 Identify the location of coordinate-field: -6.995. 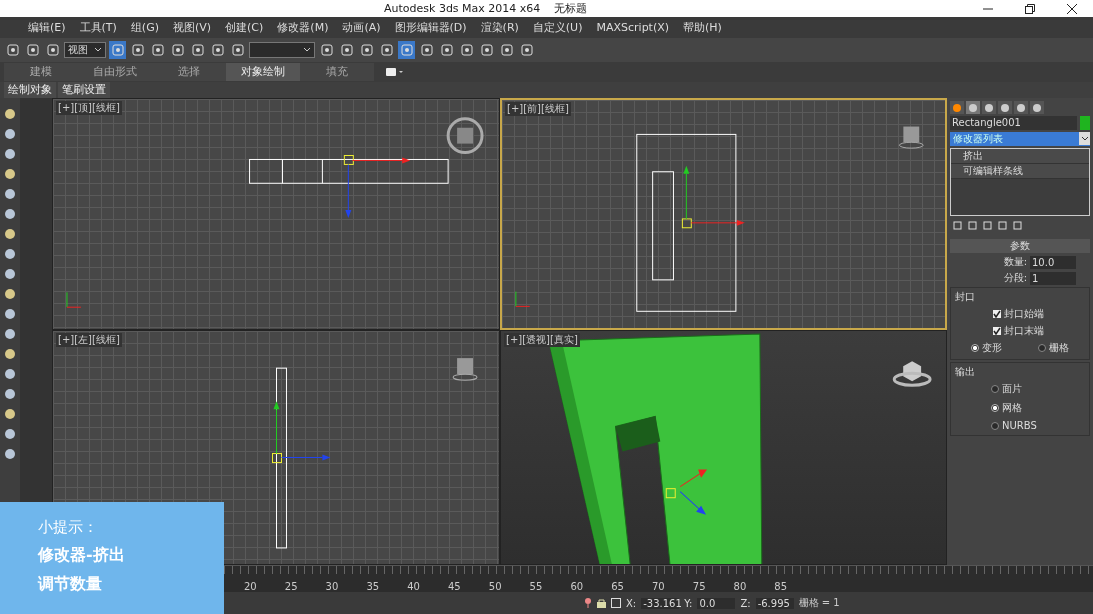
(774, 603).